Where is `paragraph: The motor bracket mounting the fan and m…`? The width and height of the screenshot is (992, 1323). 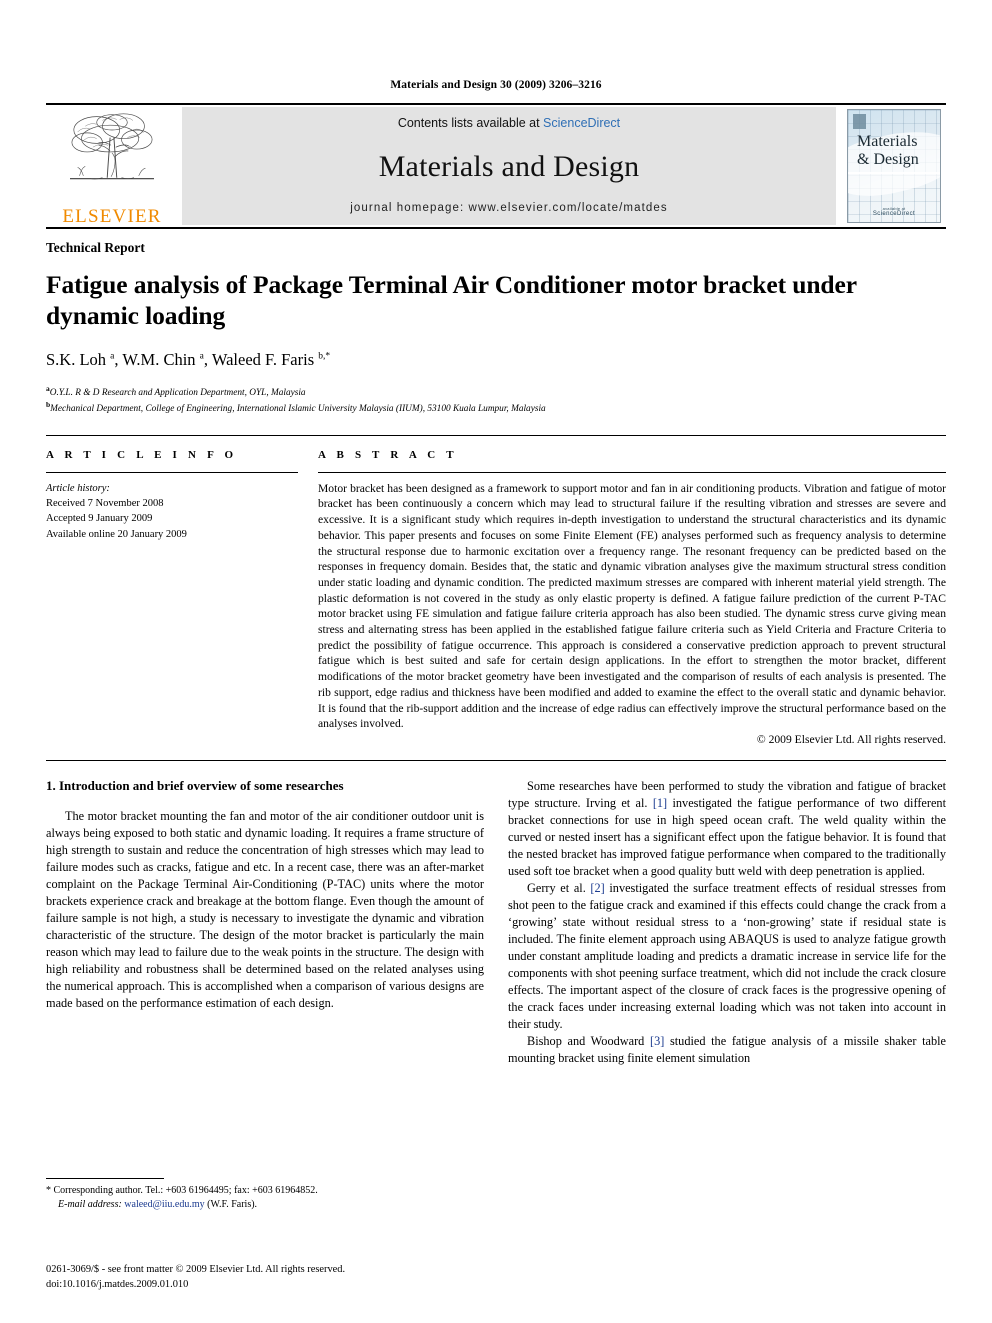
paragraph: The motor bracket mounting the fan and m… is located at coordinates (265, 909).